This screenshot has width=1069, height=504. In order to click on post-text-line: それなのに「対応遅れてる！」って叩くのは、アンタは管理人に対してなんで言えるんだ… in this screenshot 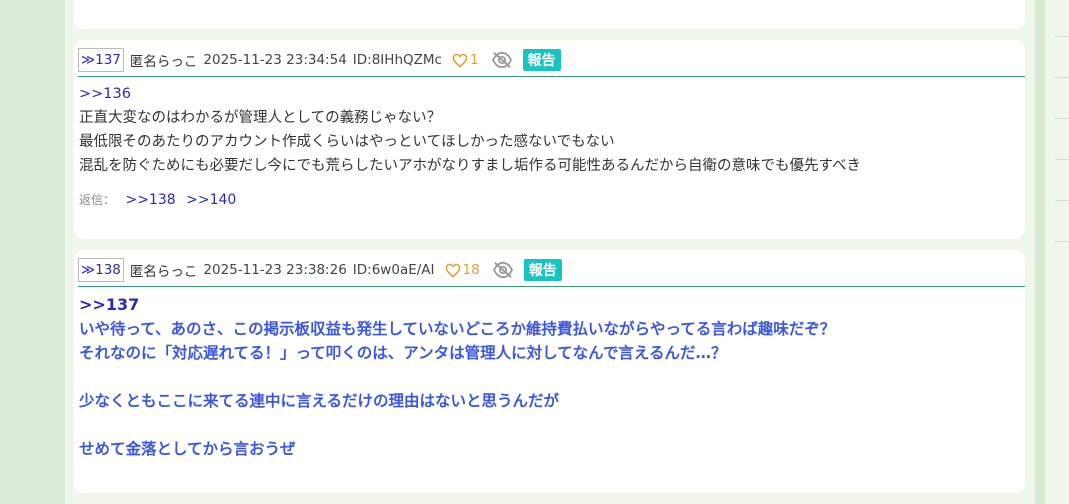, I will do `click(403, 353)`.